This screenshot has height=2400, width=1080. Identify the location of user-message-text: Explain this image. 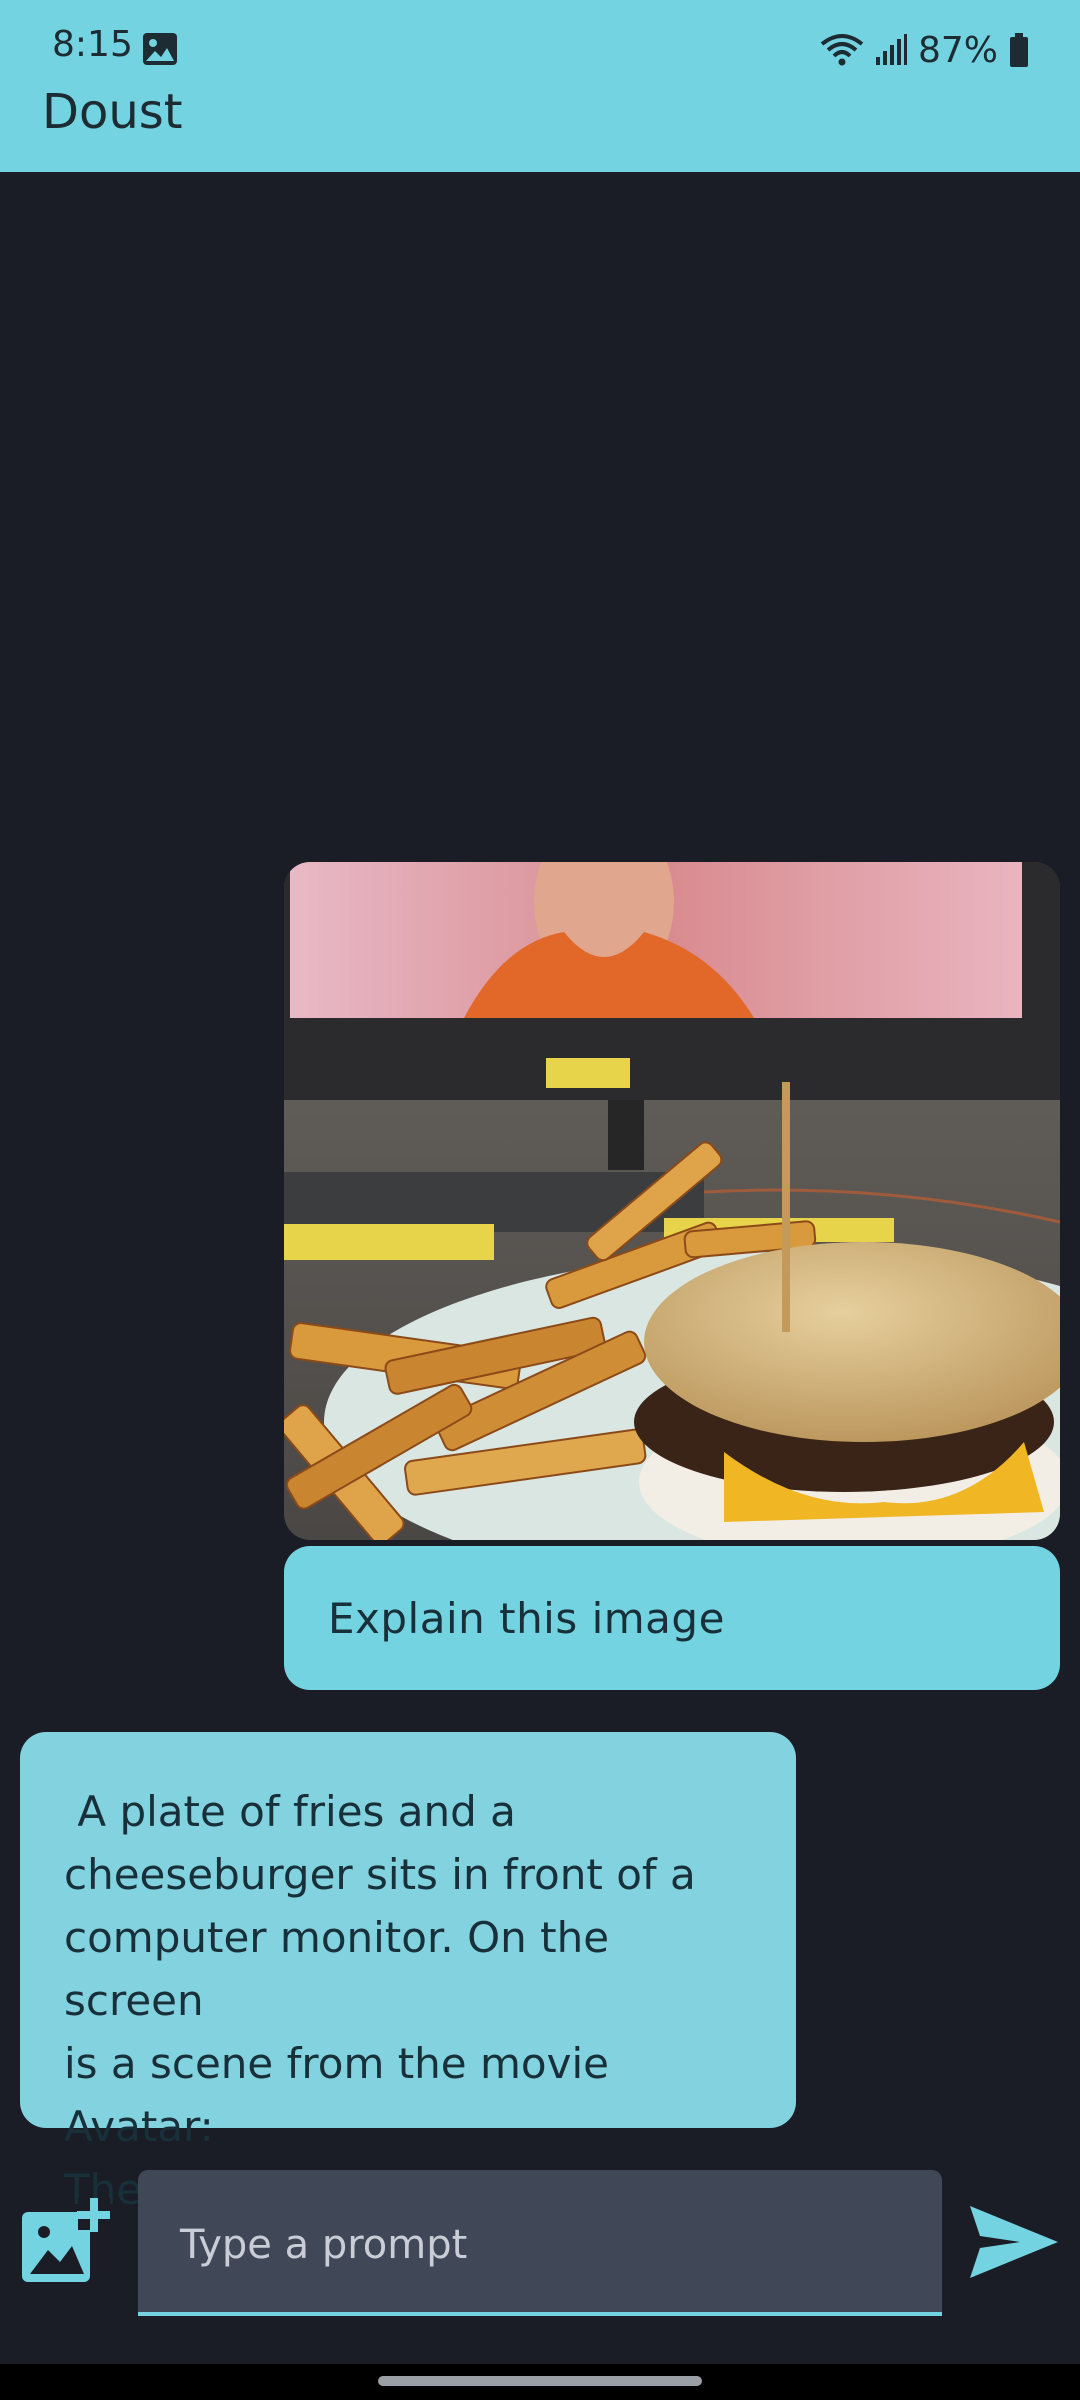
(526, 1618).